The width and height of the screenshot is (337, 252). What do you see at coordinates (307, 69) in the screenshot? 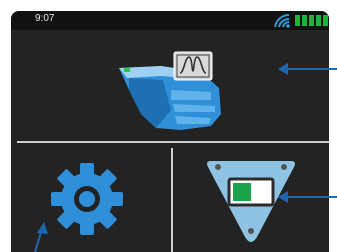
I see `callout-arrow-scanner` at bounding box center [307, 69].